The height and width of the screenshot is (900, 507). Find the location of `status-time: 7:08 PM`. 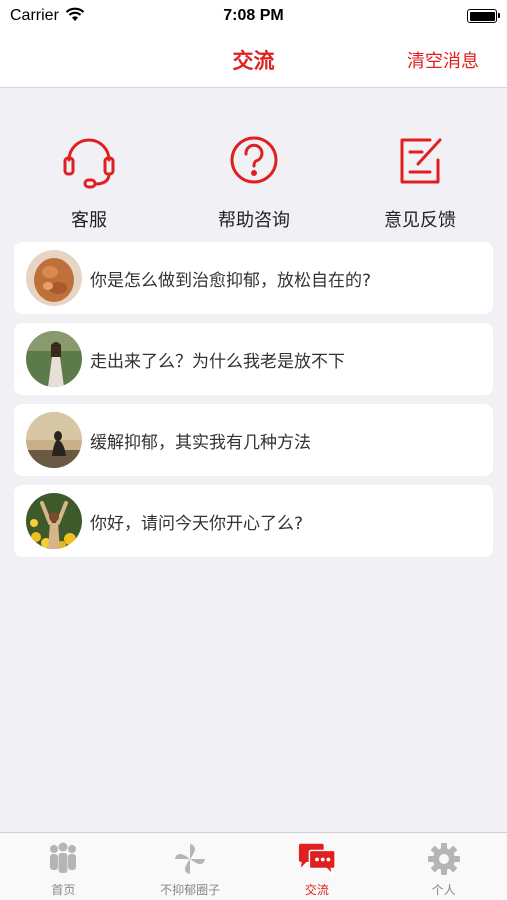

status-time: 7:08 PM is located at coordinates (253, 15).